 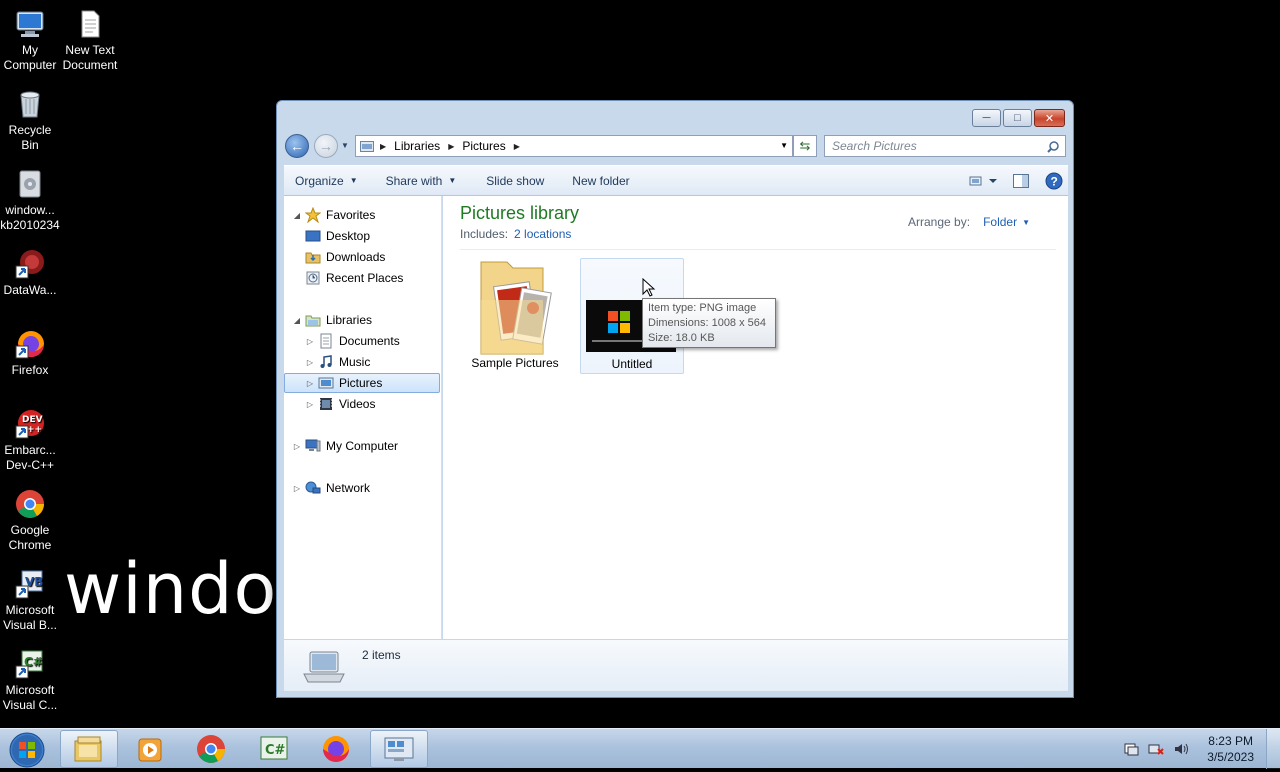 I want to click on search-input: Search Pictures, so click(x=945, y=146).